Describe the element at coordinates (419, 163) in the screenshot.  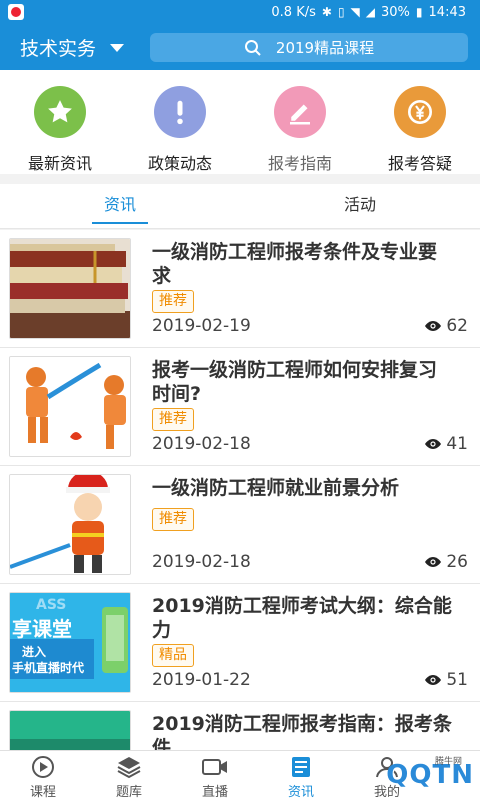
I see `quick-item-label: 报考答疑` at that location.